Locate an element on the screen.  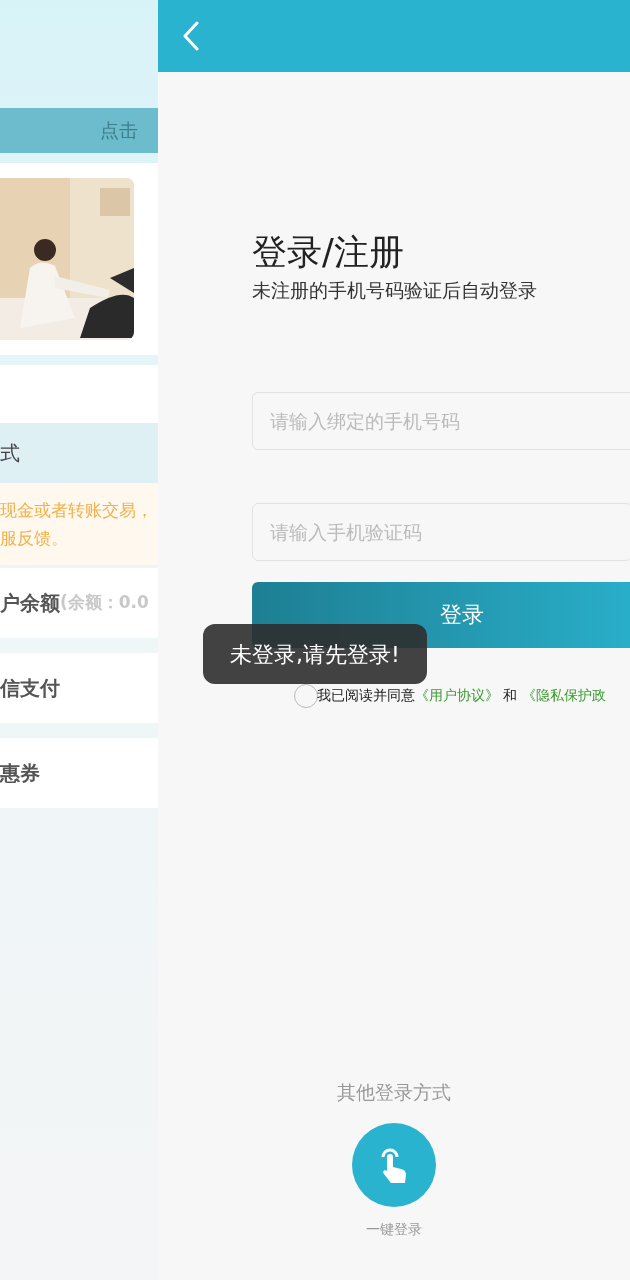
banner-bar: 点击 is located at coordinates (79, 130).